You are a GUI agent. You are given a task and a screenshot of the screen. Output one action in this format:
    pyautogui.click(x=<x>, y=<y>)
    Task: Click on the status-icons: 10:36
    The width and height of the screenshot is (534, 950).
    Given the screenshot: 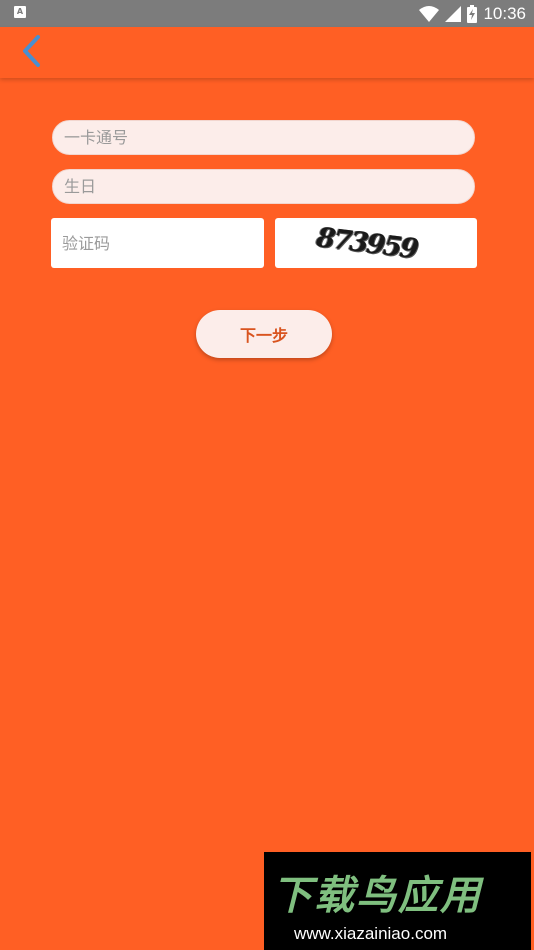 What is the action you would take?
    pyautogui.click(x=472, y=13)
    